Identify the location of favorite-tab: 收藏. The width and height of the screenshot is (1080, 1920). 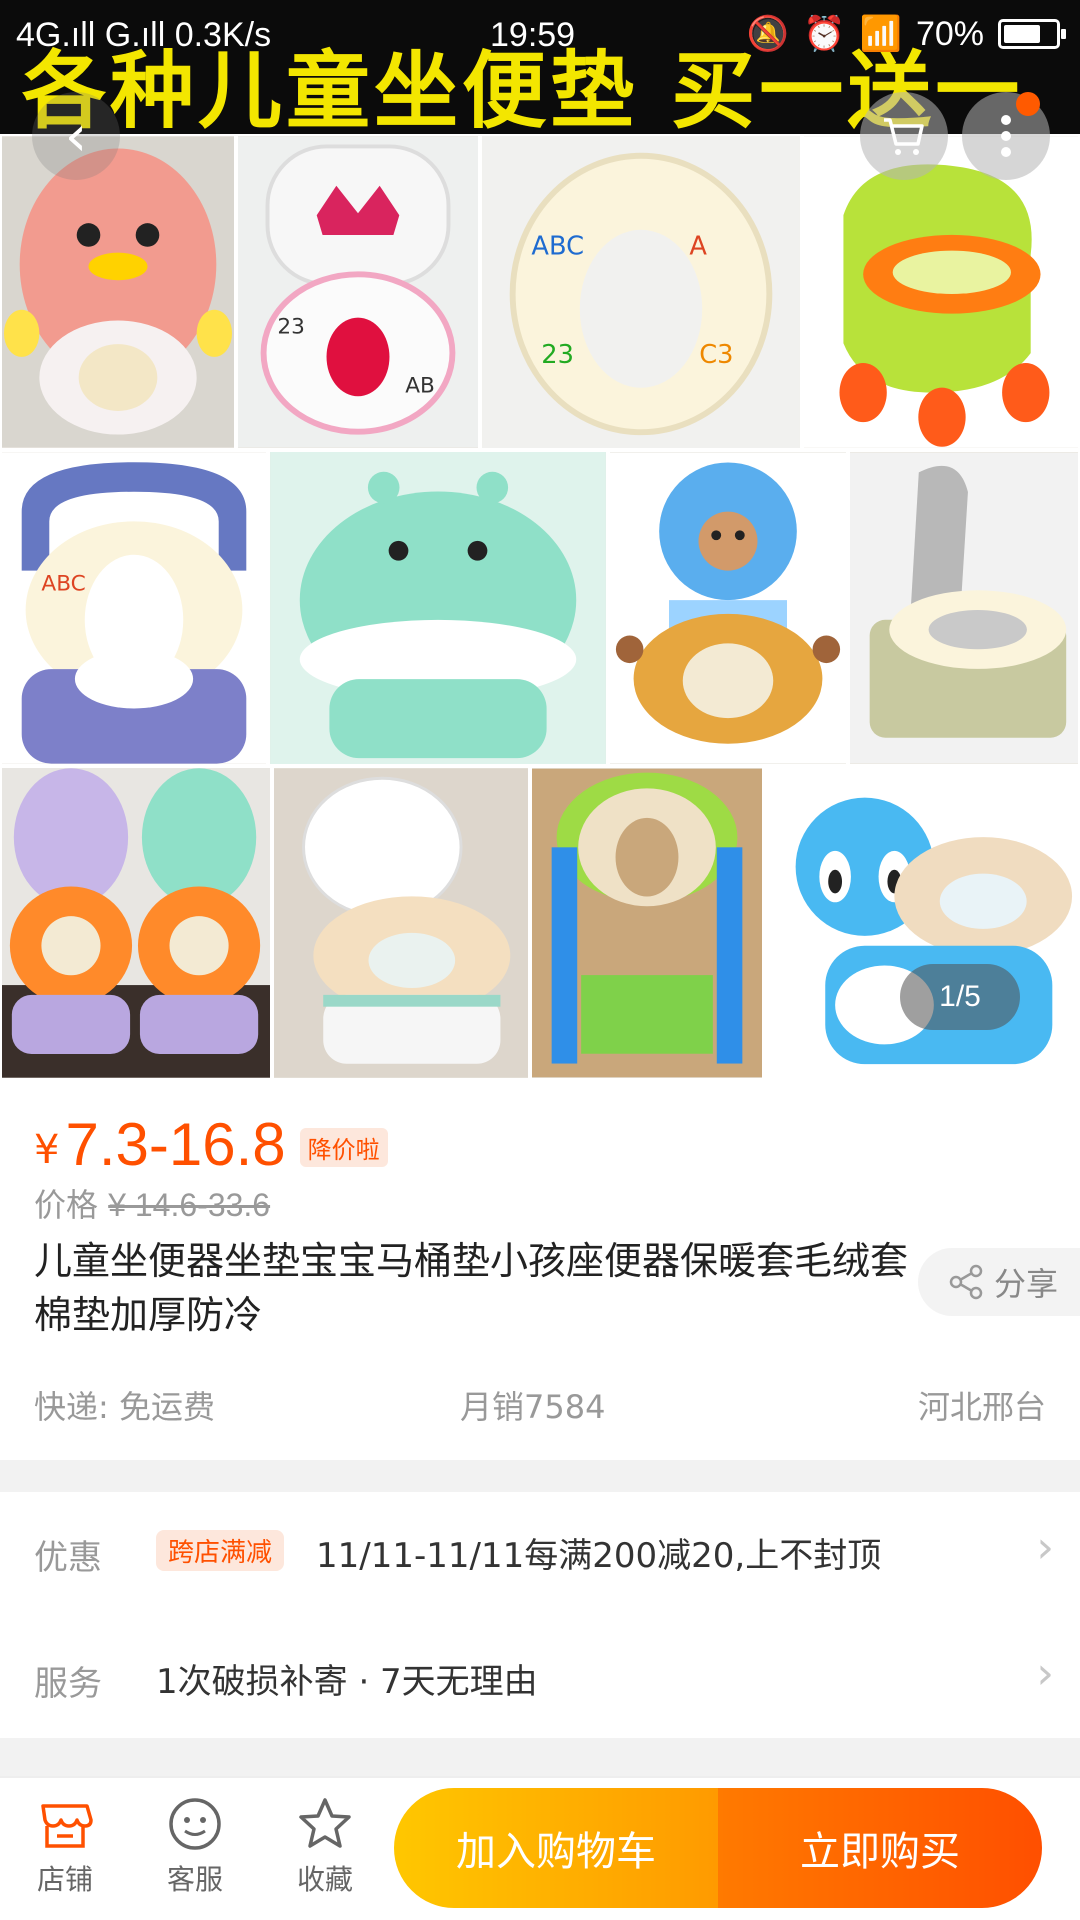
(325, 1846).